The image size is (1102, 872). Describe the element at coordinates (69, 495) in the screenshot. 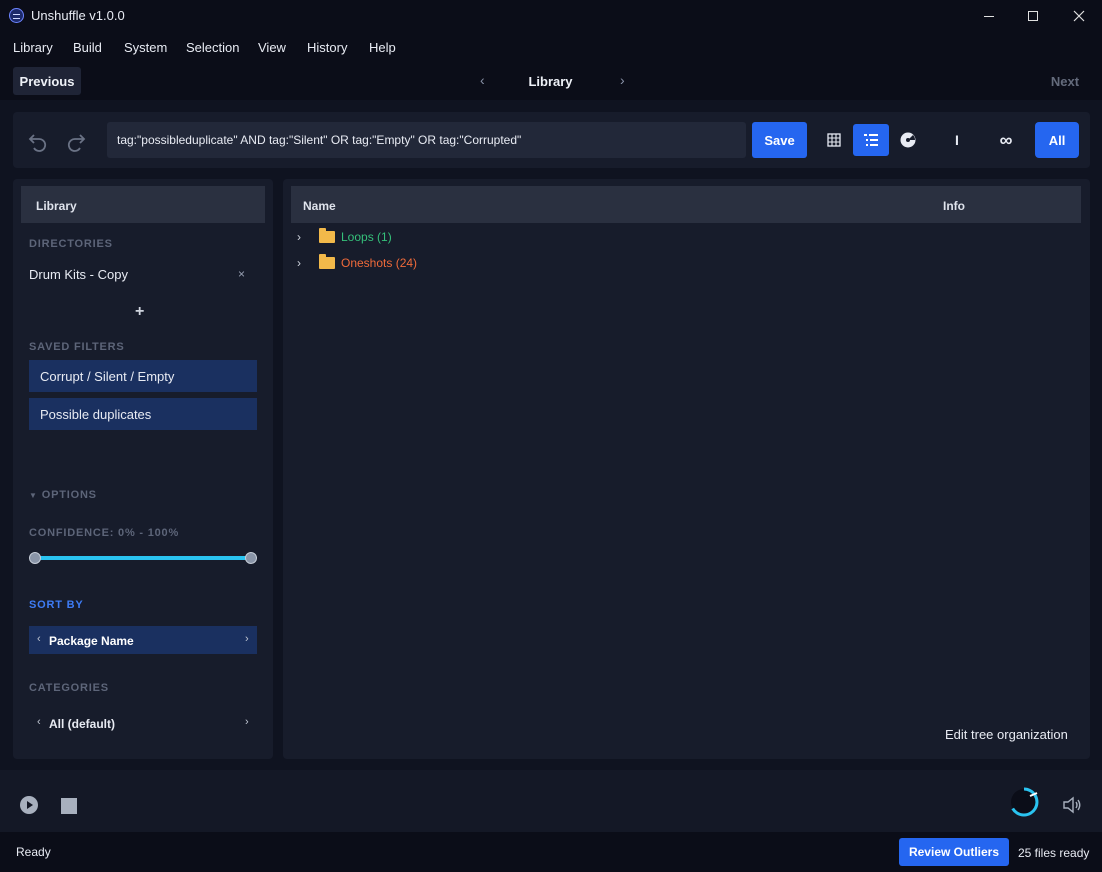

I see `options-label: OPTIONS` at that location.